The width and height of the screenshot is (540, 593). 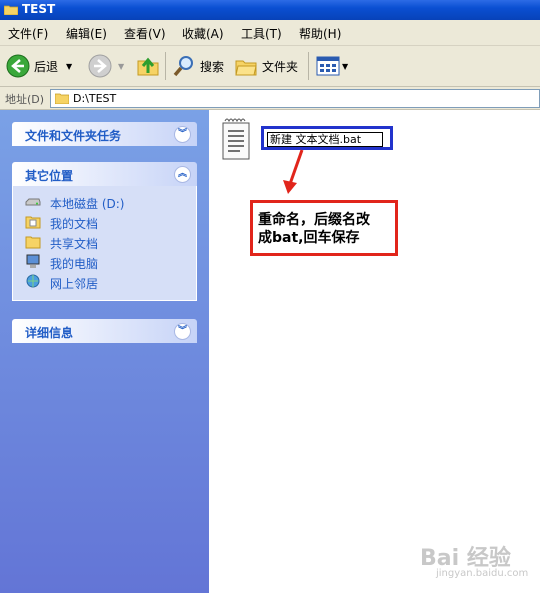 I want to click on views-dropdown-icon: ▼, so click(x=345, y=66).